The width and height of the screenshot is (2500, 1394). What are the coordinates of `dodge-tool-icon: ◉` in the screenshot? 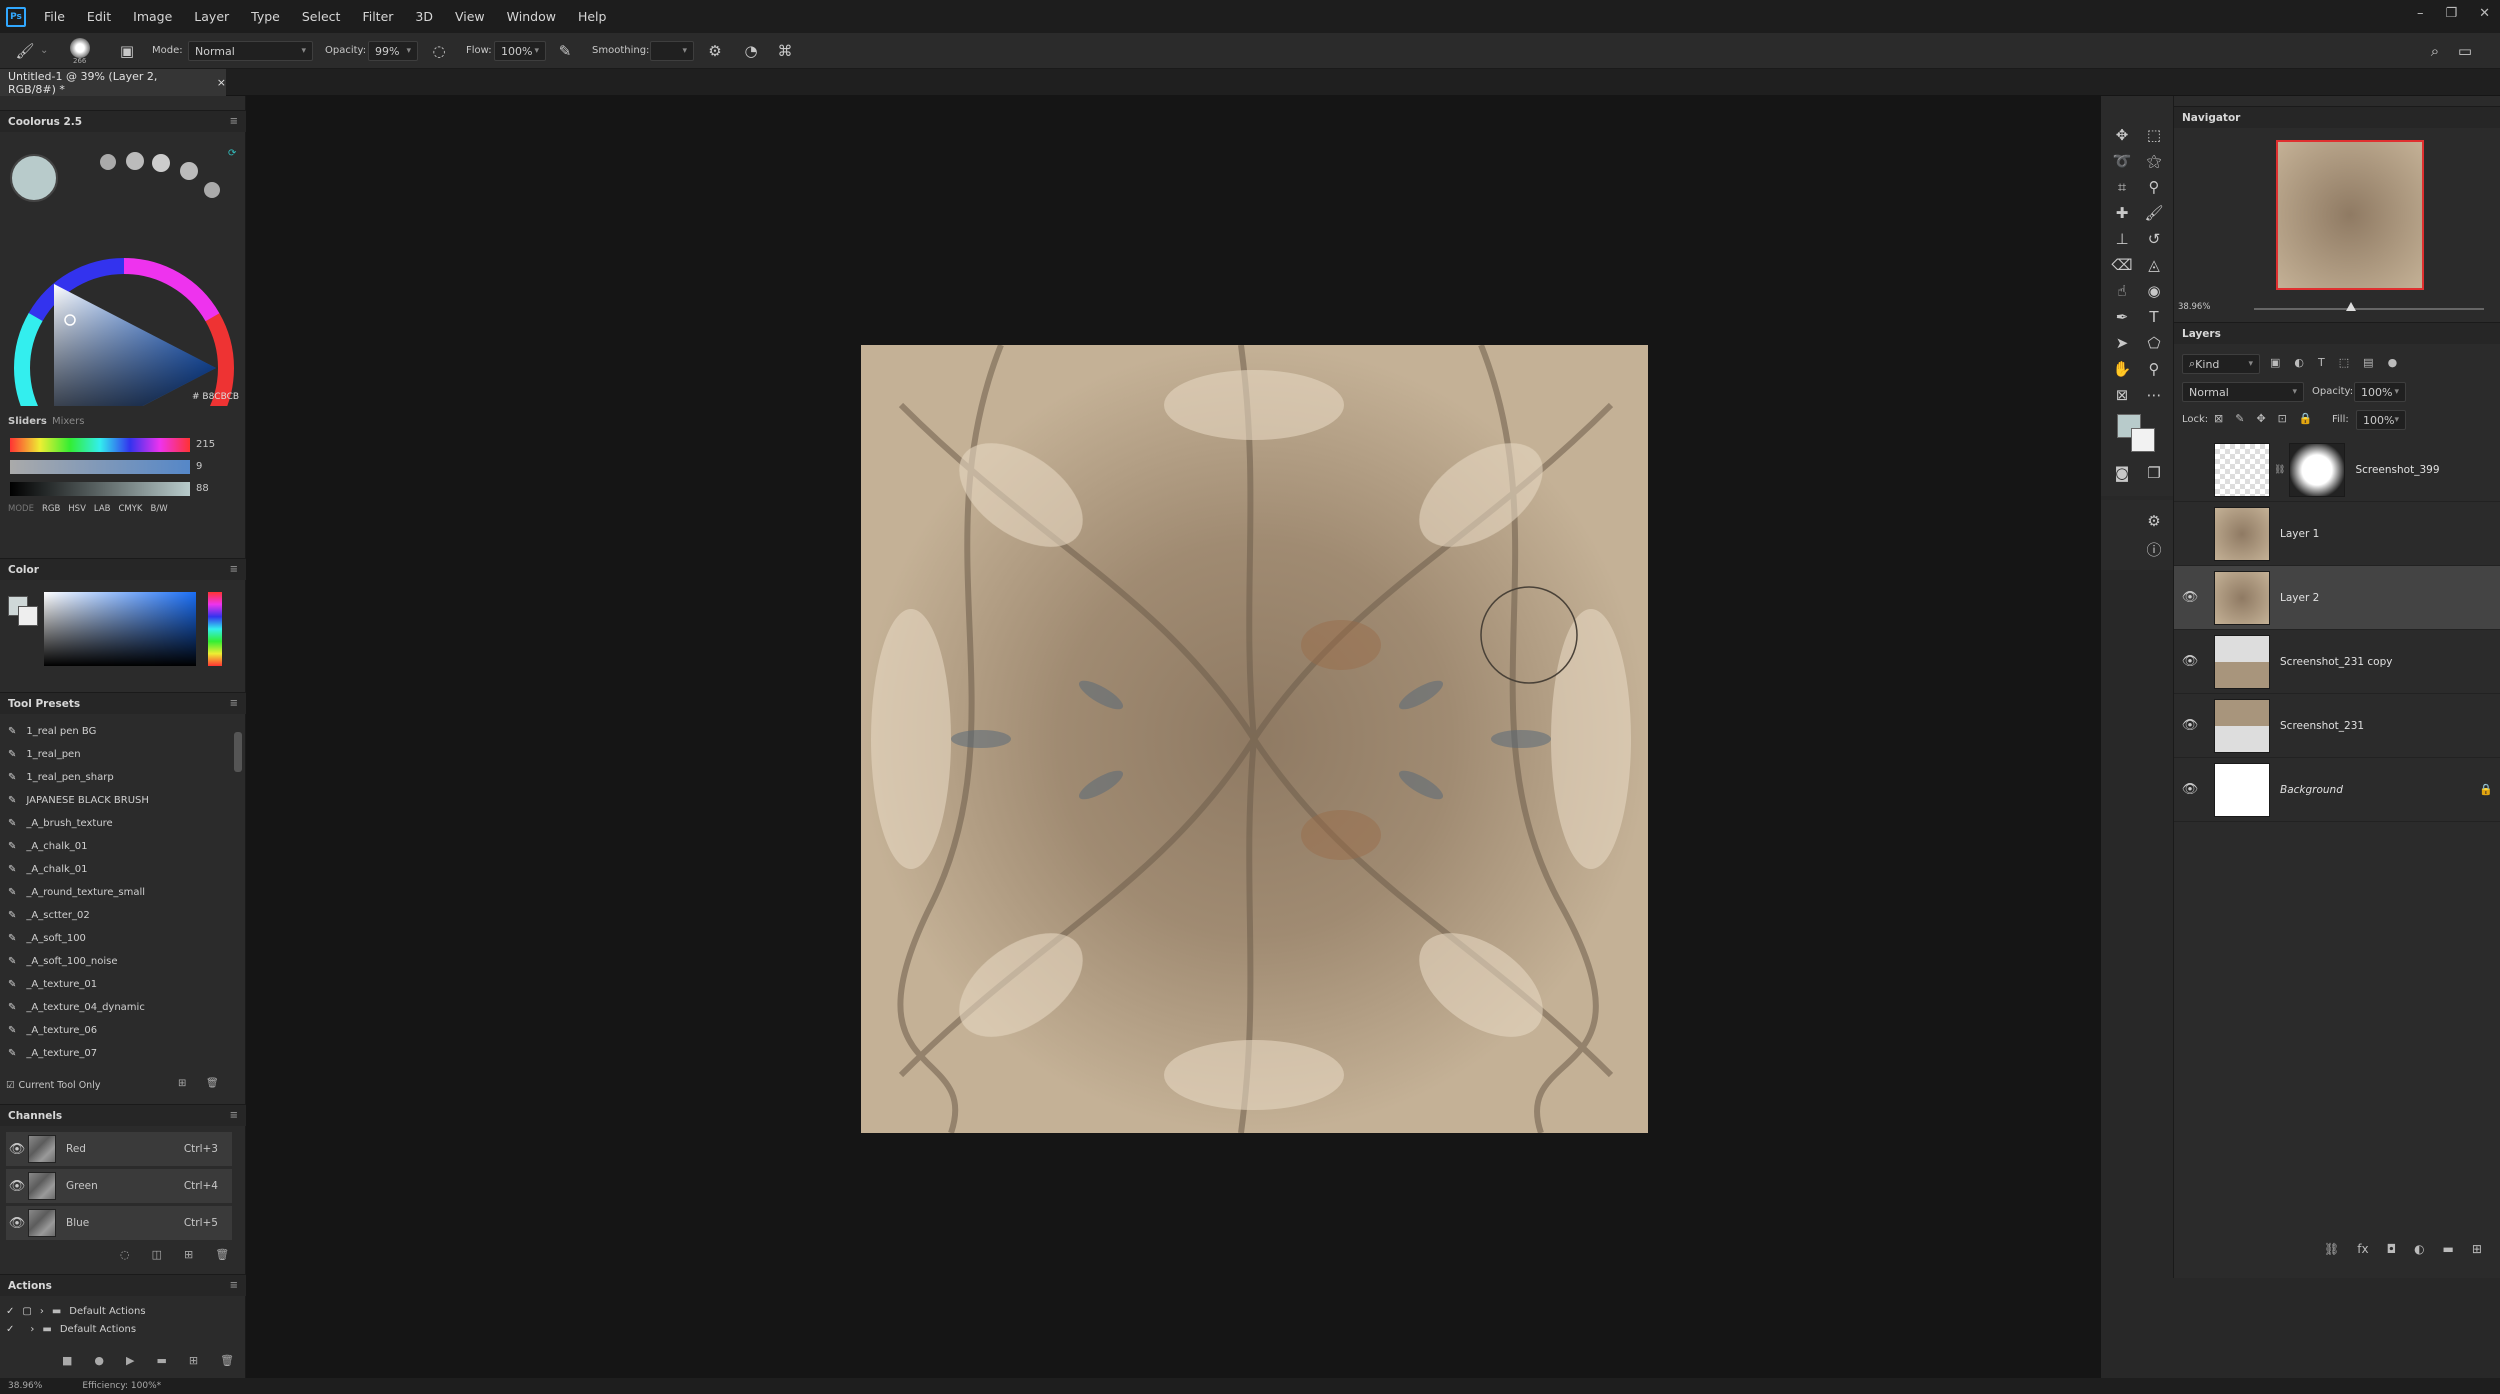 It's located at (2154, 291).